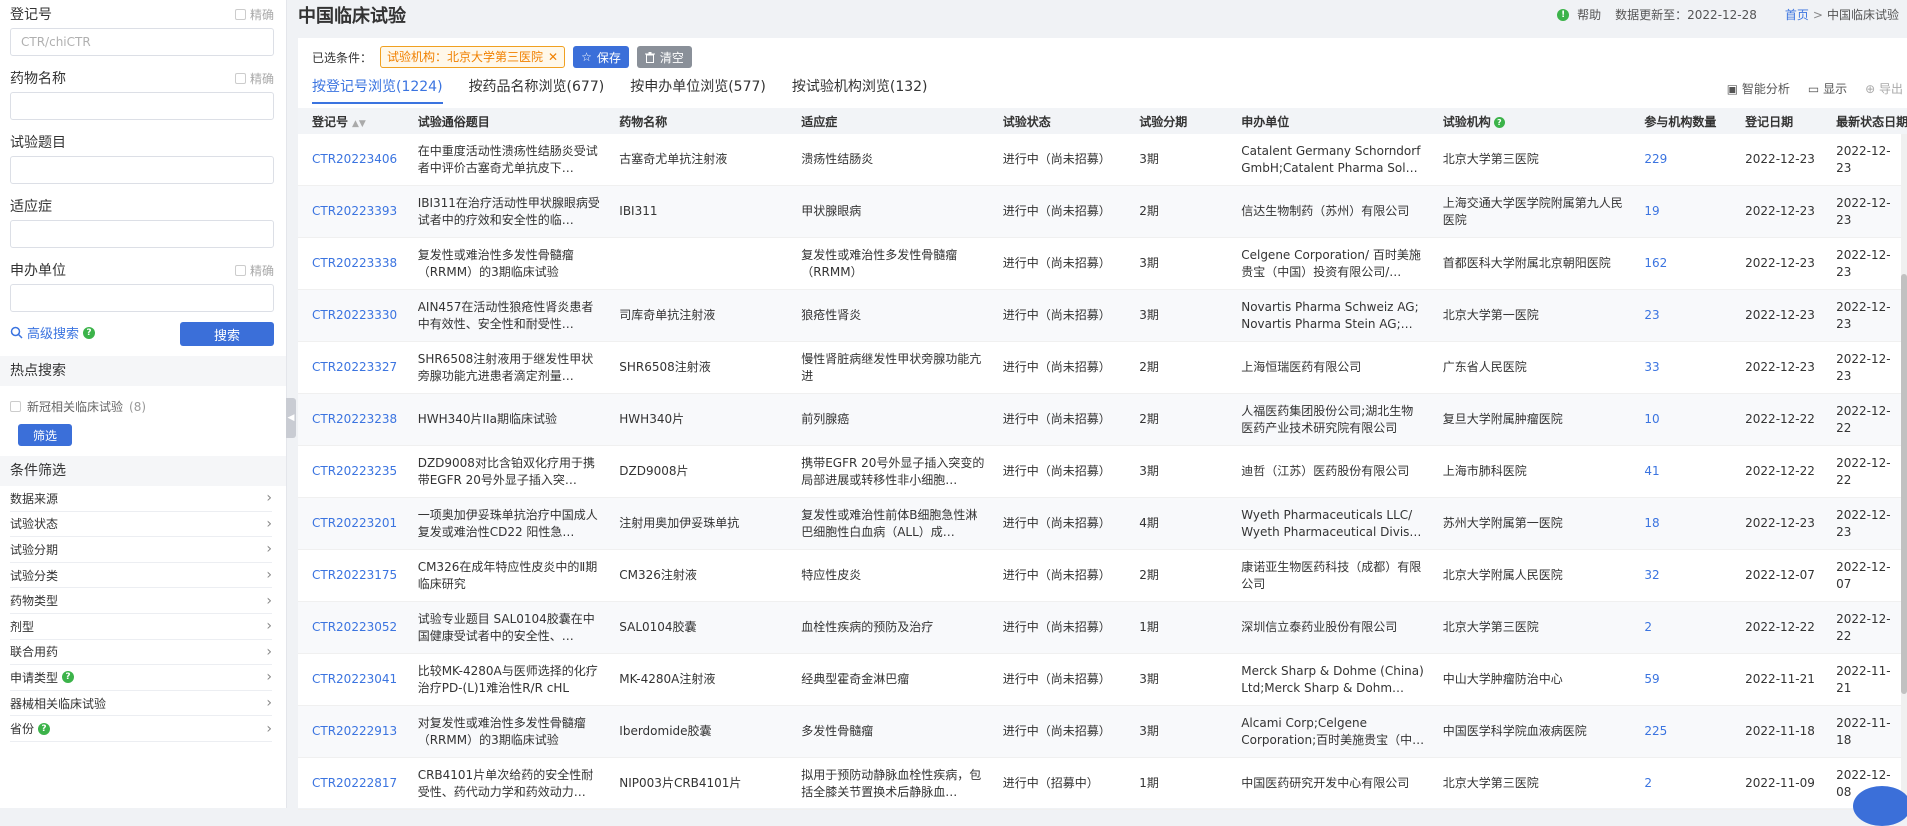 The image size is (1907, 826). Describe the element at coordinates (53, 332) in the screenshot. I see `advanced-search-link: 高级搜索 ?` at that location.